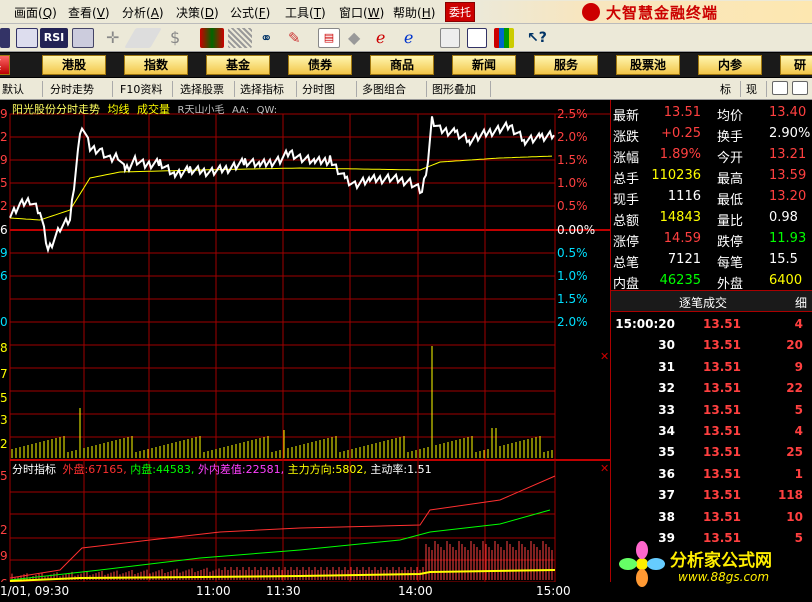  What do you see at coordinates (270, 38) in the screenshot?
I see `binoculars-icon: ⚭` at bounding box center [270, 38].